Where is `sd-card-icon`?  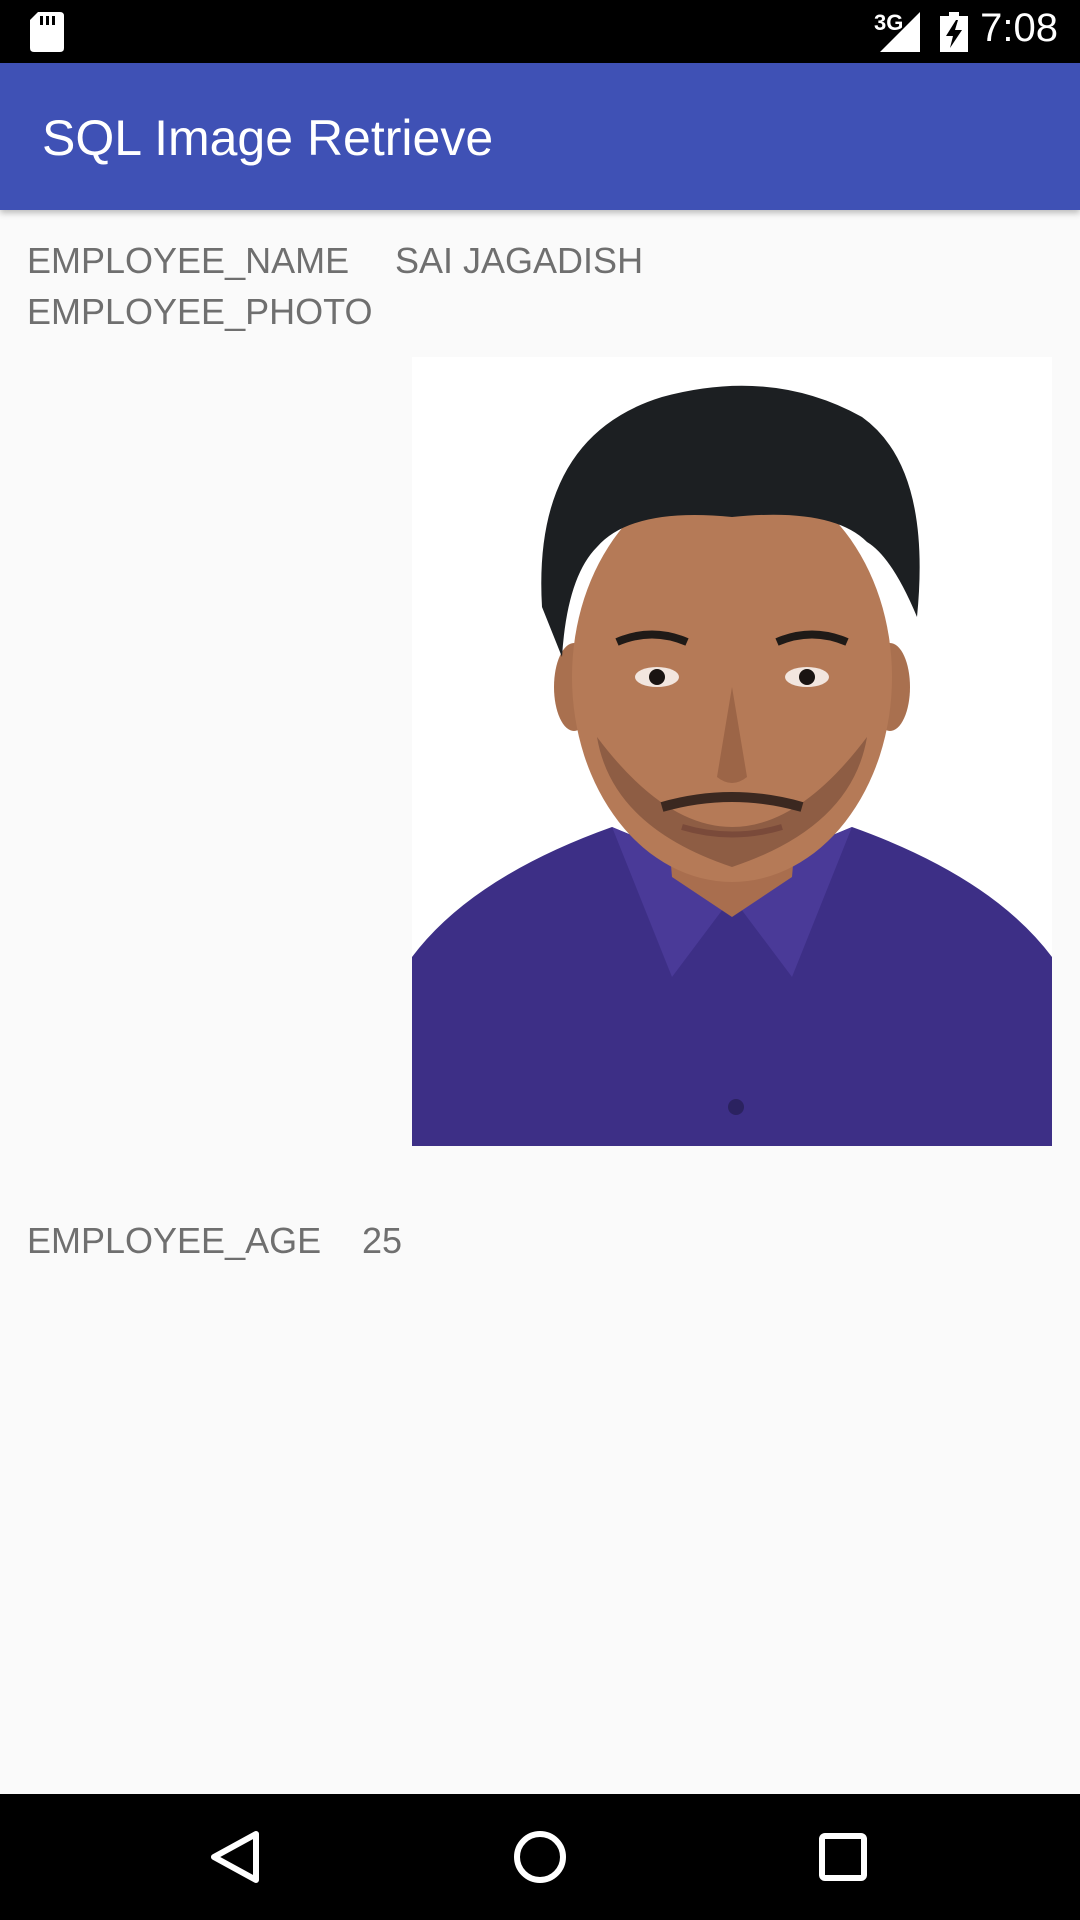
sd-card-icon is located at coordinates (47, 32).